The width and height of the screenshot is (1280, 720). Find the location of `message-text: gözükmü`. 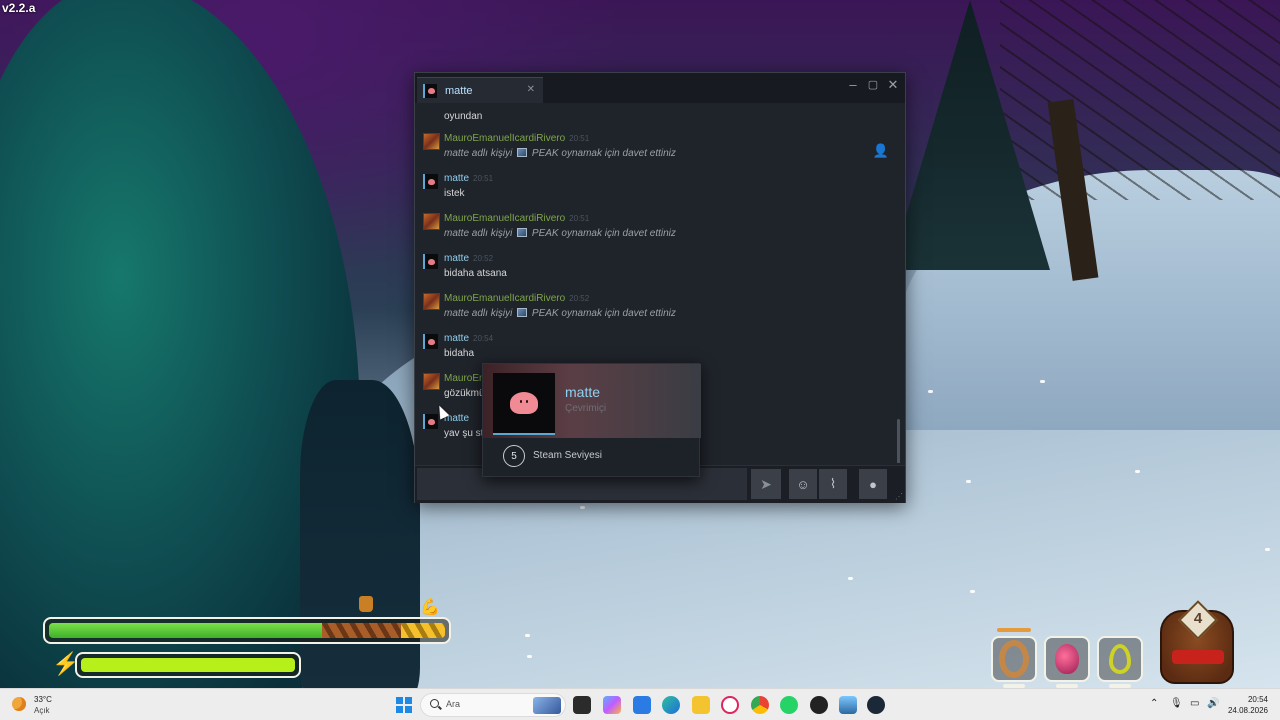

message-text: gözükmü is located at coordinates (464, 393).